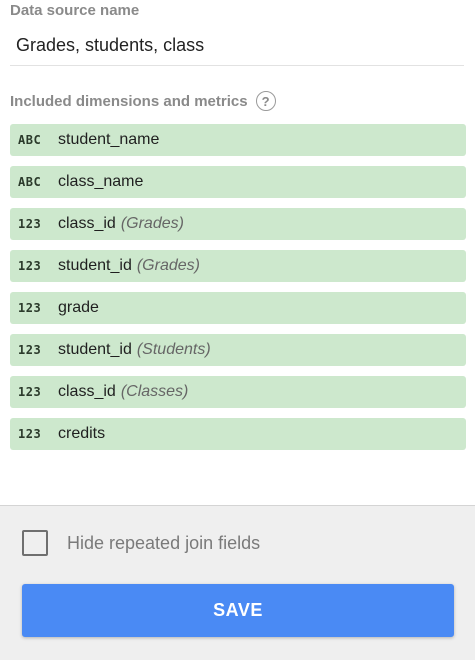  I want to click on field-chip: 123 class_id (Grades), so click(238, 224).